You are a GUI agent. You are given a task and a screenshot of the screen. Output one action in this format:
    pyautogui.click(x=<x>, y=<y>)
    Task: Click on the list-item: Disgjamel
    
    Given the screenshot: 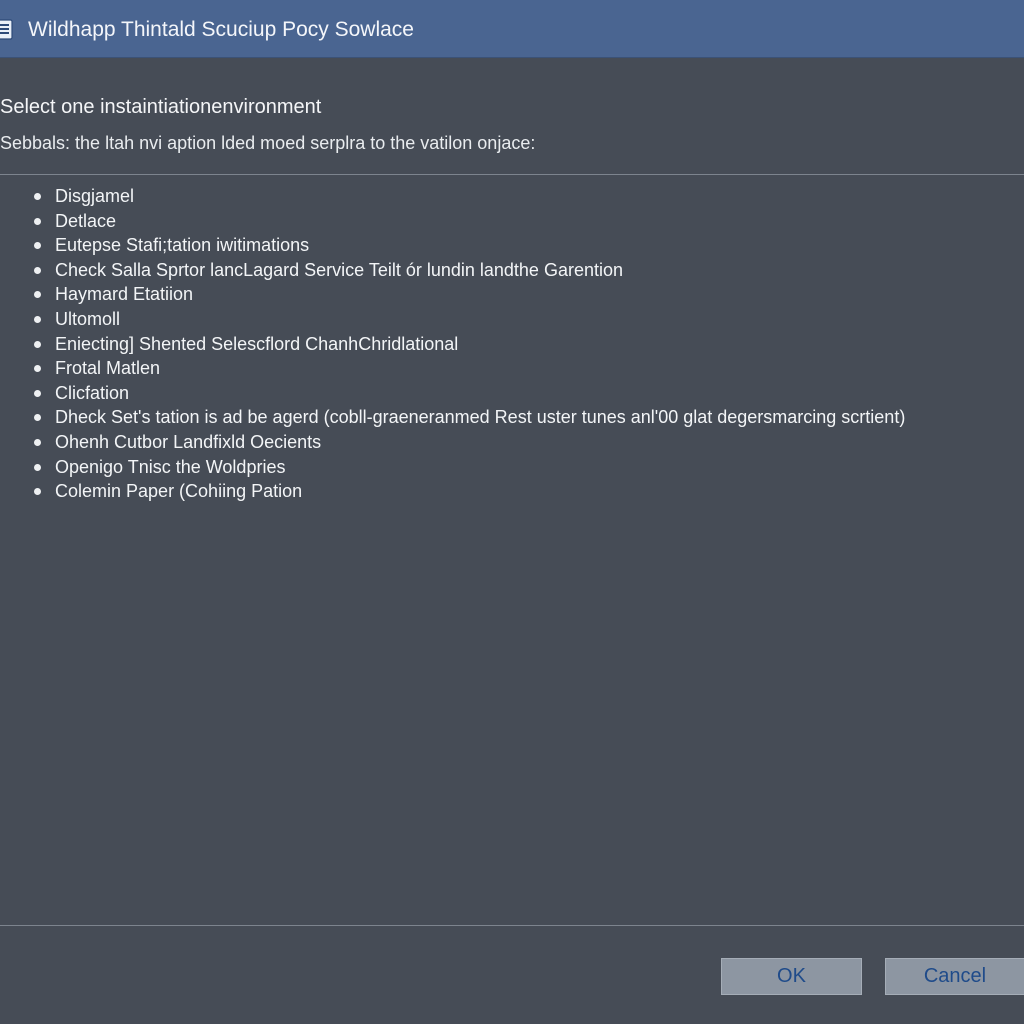 What is the action you would take?
    pyautogui.click(x=500, y=196)
    